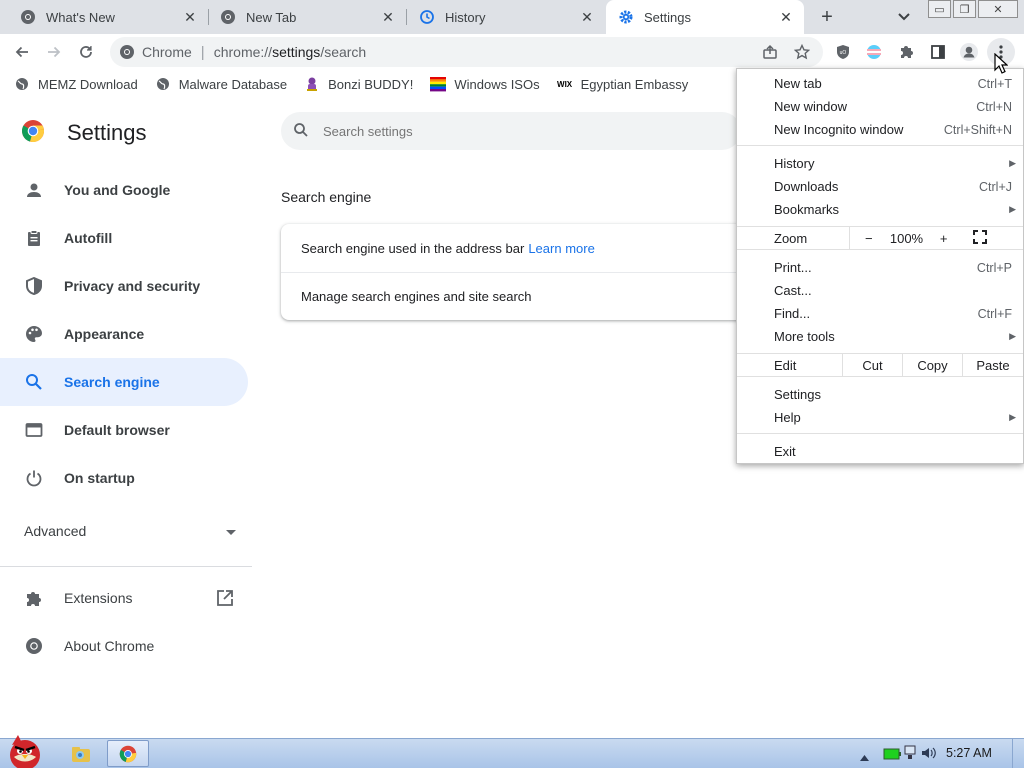  Describe the element at coordinates (54, 52) in the screenshot. I see `forward-button` at that location.